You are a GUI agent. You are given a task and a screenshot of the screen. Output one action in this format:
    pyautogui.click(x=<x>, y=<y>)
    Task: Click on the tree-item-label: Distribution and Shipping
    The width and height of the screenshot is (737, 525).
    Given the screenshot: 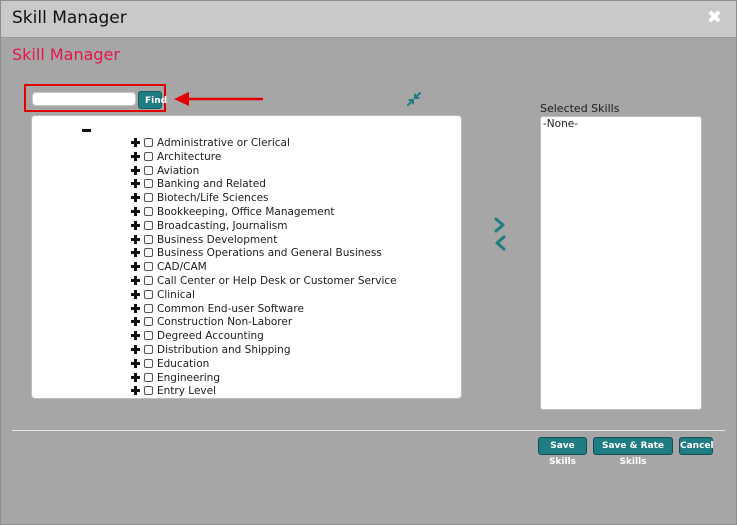 What is the action you would take?
    pyautogui.click(x=224, y=349)
    